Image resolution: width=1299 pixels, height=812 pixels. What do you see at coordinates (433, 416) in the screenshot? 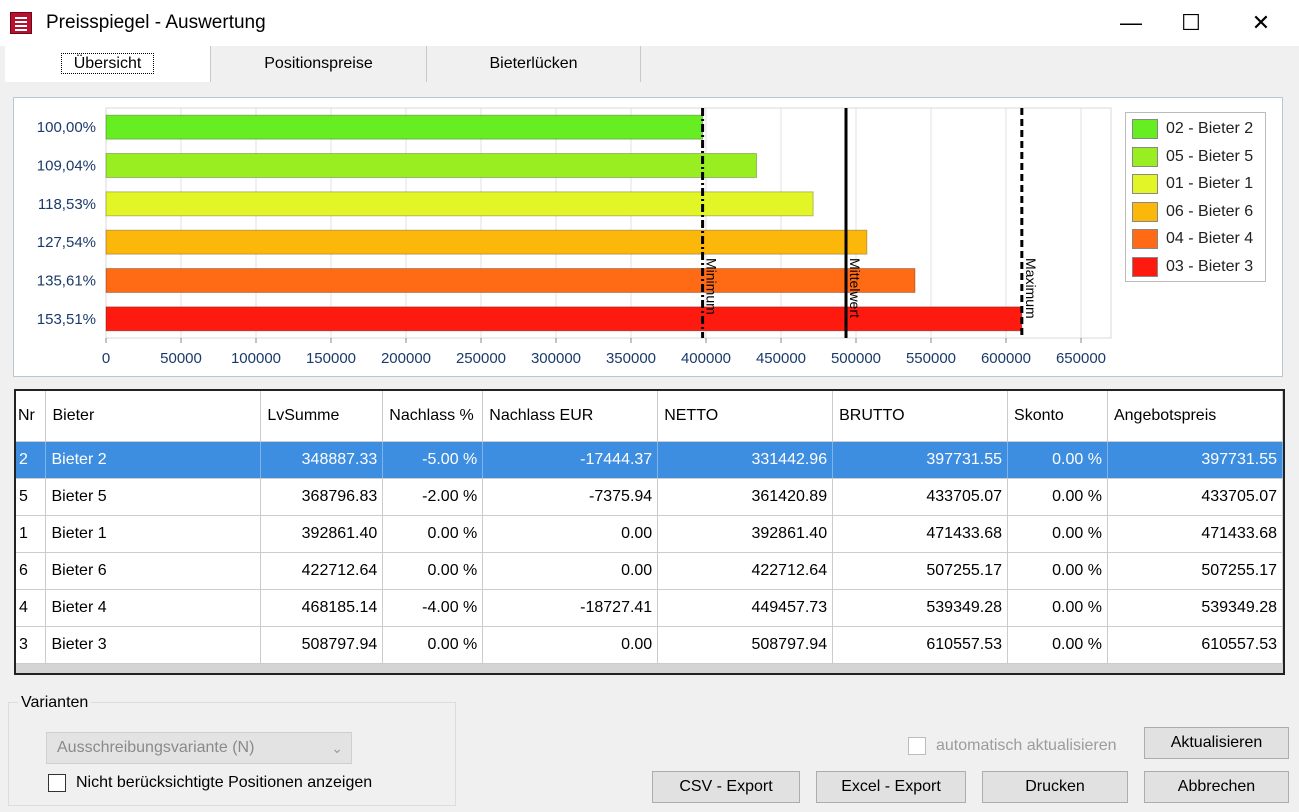
I see `column-header-nachlass-percent: Nachlass %` at bounding box center [433, 416].